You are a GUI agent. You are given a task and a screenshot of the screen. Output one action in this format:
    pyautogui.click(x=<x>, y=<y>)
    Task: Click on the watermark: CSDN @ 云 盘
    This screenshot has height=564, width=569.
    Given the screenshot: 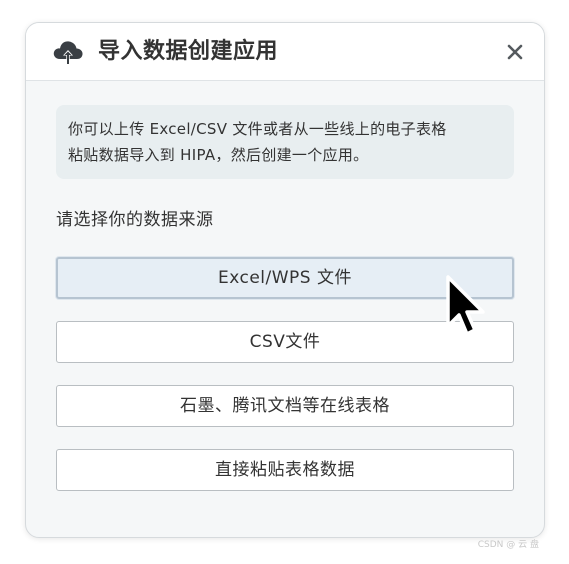 What is the action you would take?
    pyautogui.click(x=508, y=545)
    